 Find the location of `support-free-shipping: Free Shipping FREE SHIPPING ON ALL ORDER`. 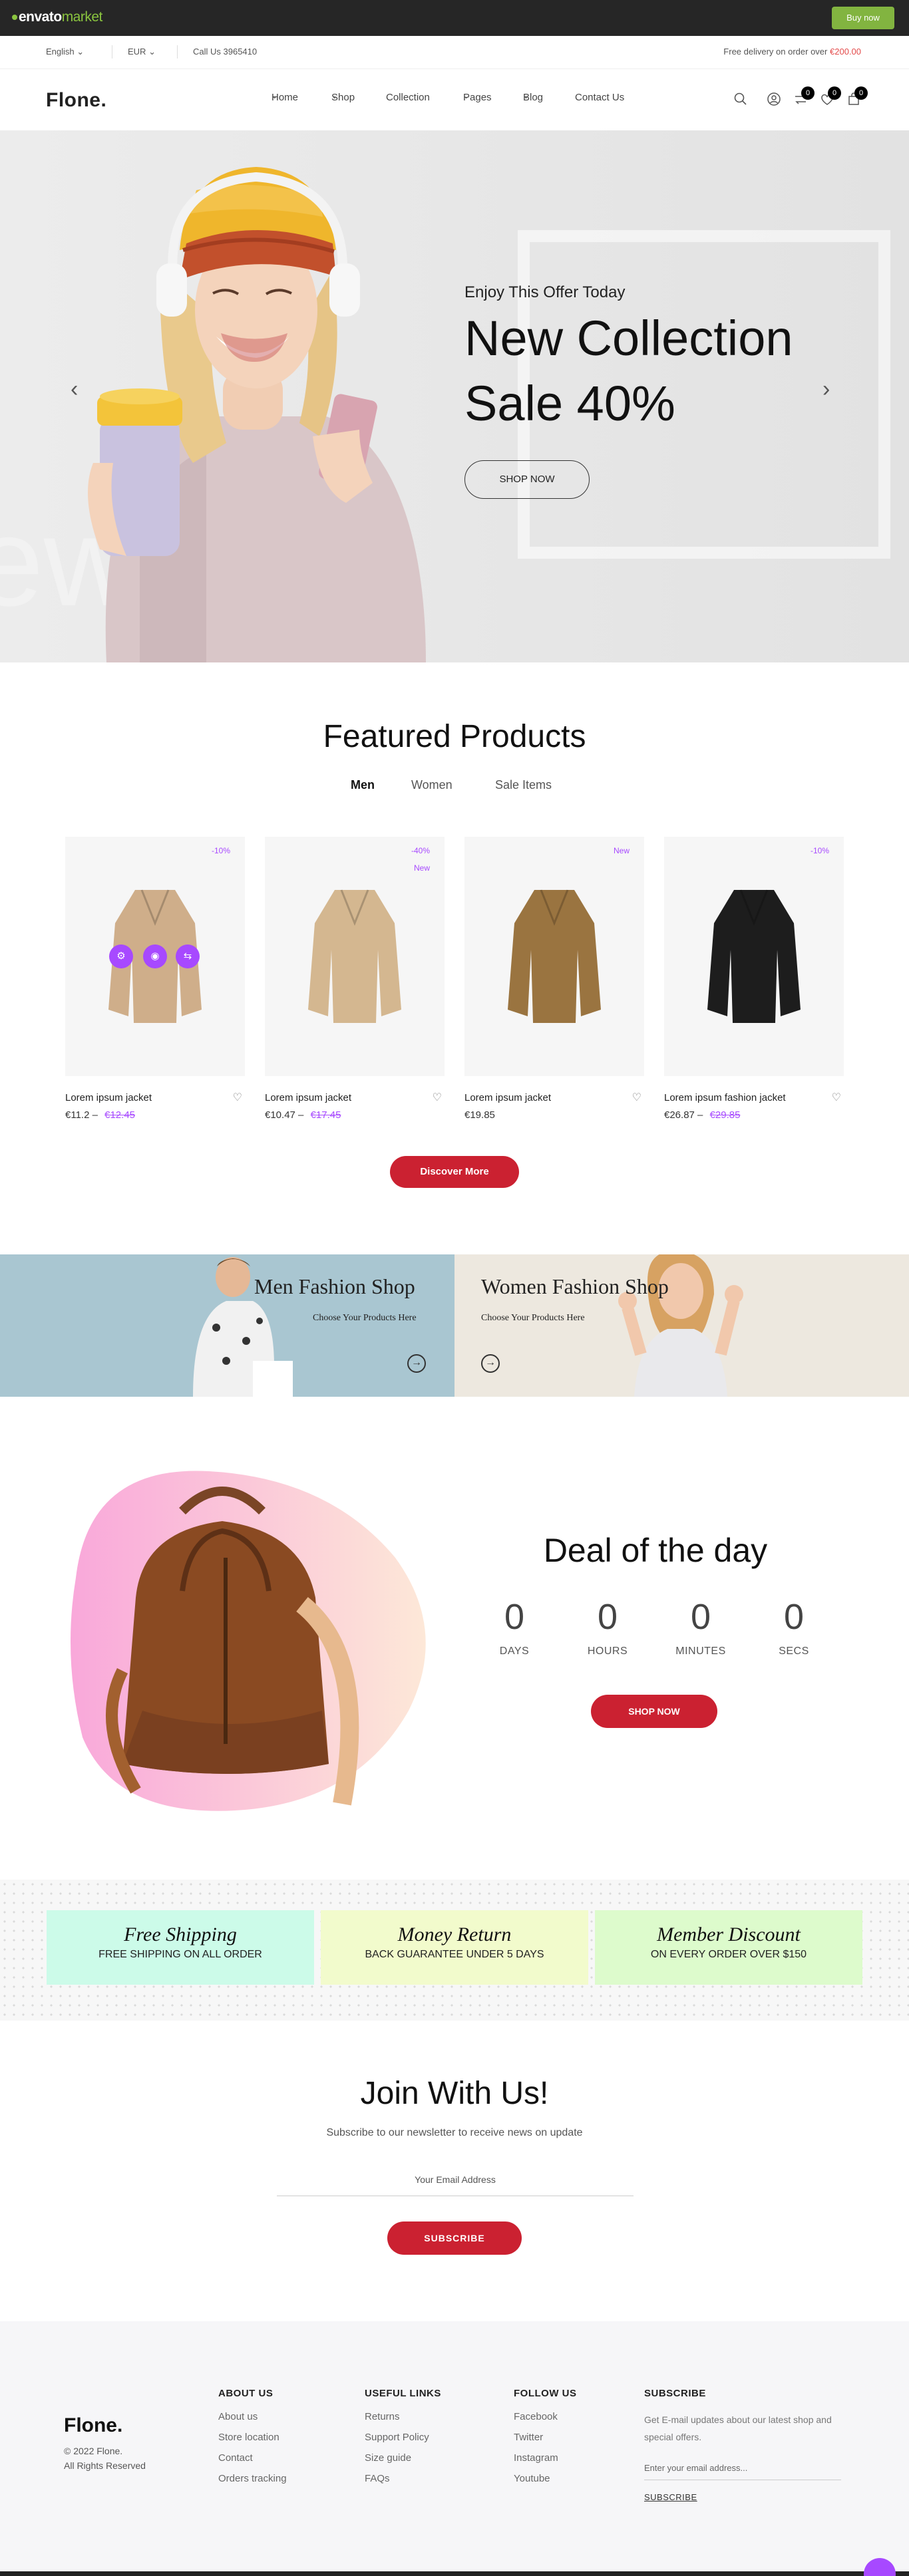

support-free-shipping: Free Shipping FREE SHIPPING ON ALL ORDER is located at coordinates (181, 1947).